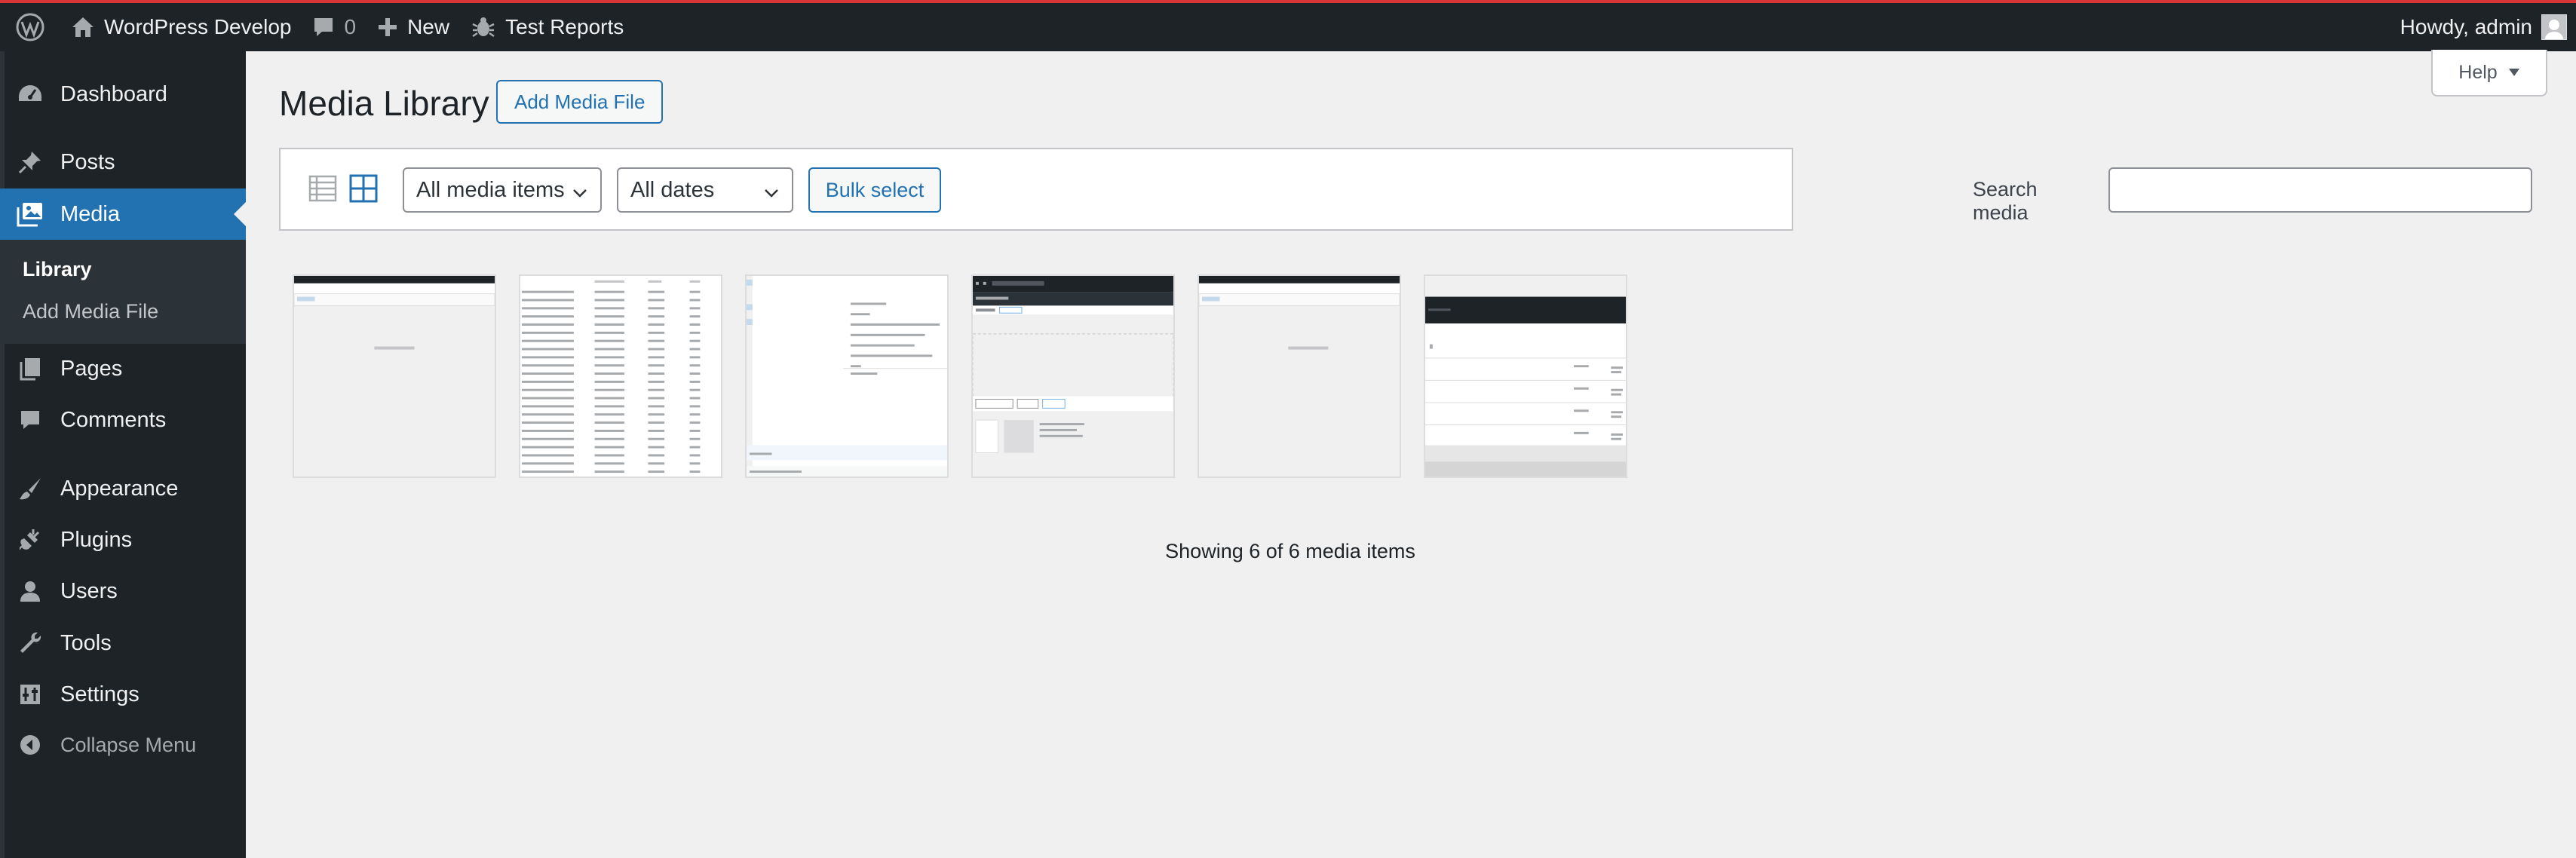 The height and width of the screenshot is (858, 2576). Describe the element at coordinates (2466, 26) in the screenshot. I see `howdy-label: Howdy, admin` at that location.